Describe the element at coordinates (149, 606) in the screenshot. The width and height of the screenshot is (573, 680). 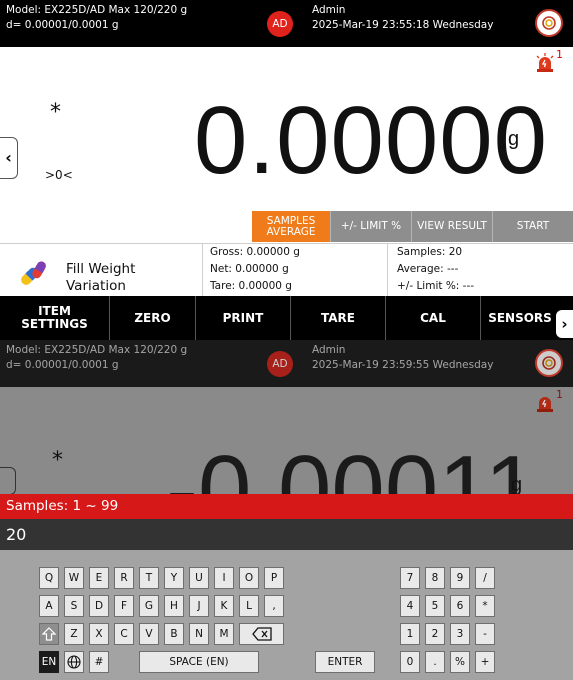
I see `key-g: G` at that location.